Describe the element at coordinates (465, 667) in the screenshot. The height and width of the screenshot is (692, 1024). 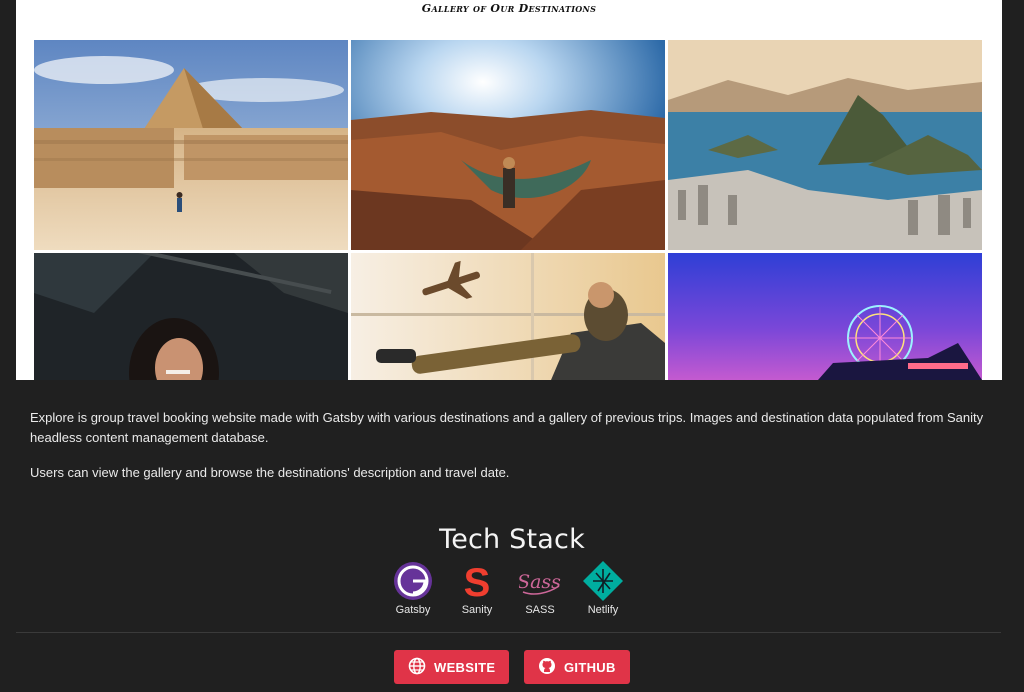
I see `website-button-label: WEBSITE` at that location.